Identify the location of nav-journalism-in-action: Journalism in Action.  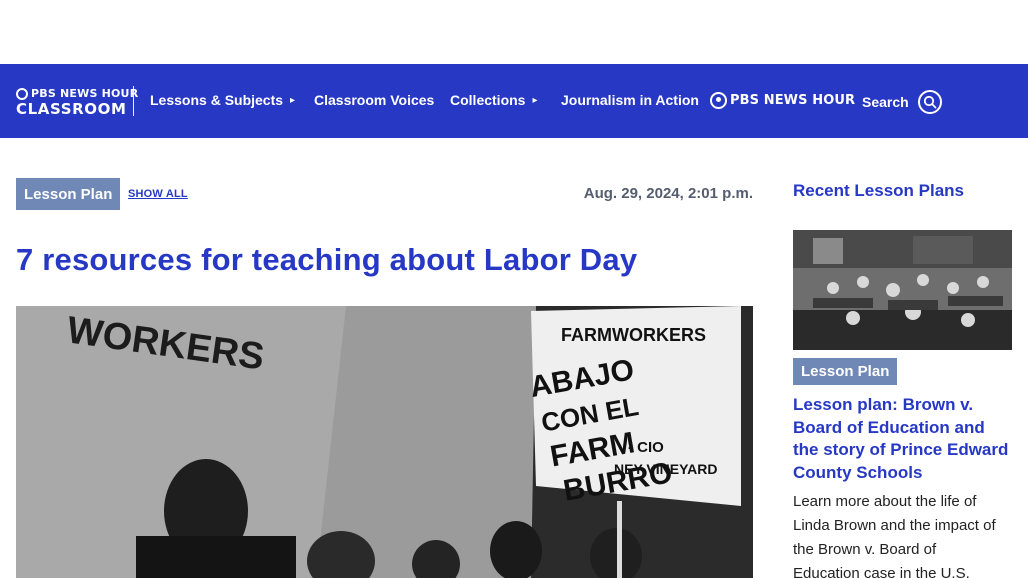
(630, 100).